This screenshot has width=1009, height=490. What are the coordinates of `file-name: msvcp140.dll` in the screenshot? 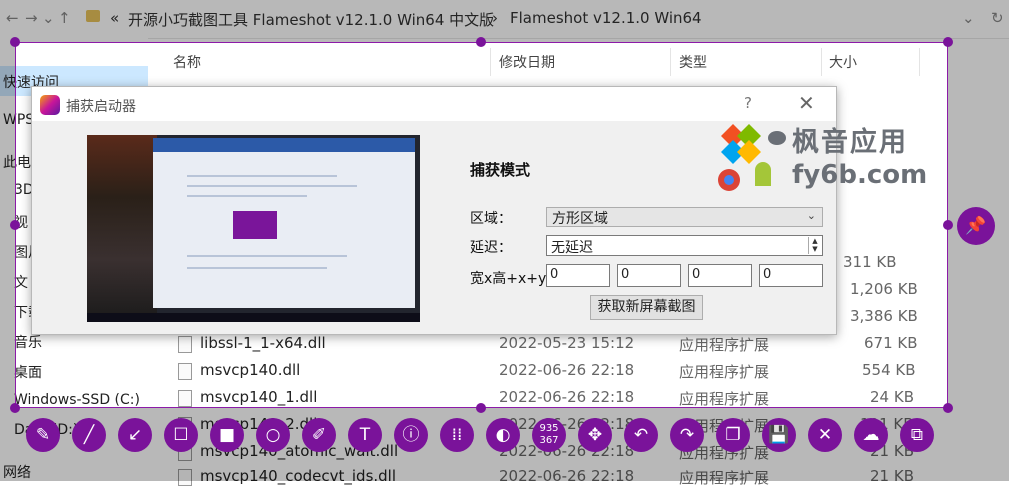 It's located at (250, 370).